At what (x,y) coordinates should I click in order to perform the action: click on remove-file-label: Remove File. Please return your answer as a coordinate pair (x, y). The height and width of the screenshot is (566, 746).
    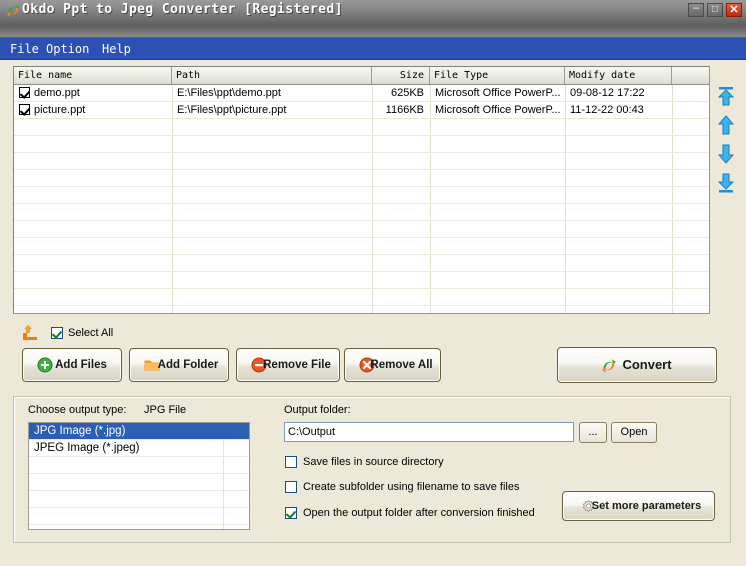
    Looking at the image, I should click on (297, 365).